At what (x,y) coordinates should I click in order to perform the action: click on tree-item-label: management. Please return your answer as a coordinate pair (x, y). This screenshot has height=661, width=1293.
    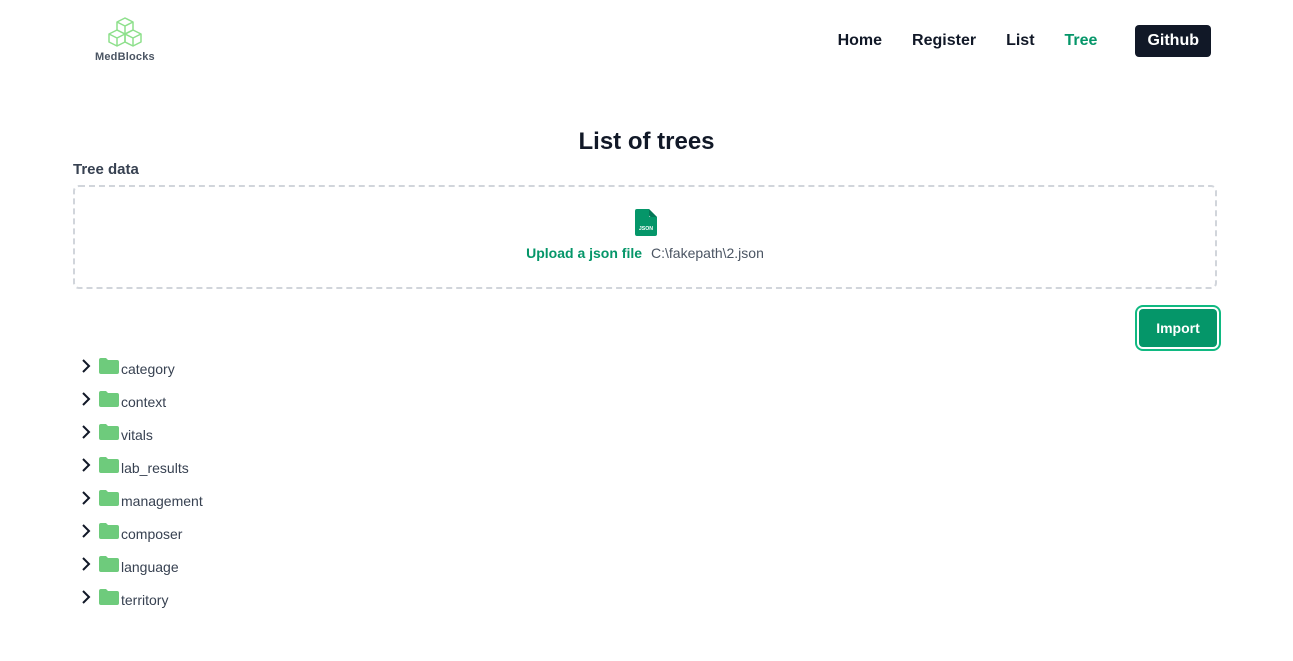
    Looking at the image, I should click on (162, 500).